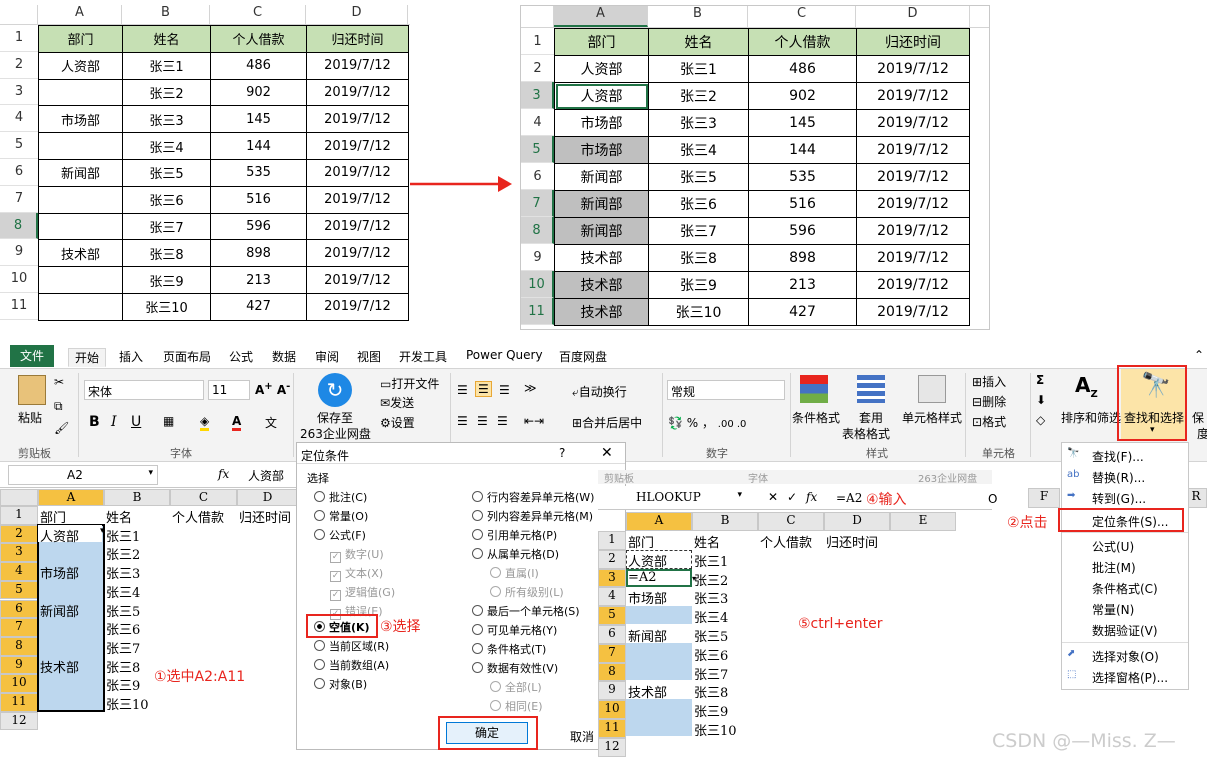  Describe the element at coordinates (871, 389) in the screenshot. I see `table-format-icon` at that location.